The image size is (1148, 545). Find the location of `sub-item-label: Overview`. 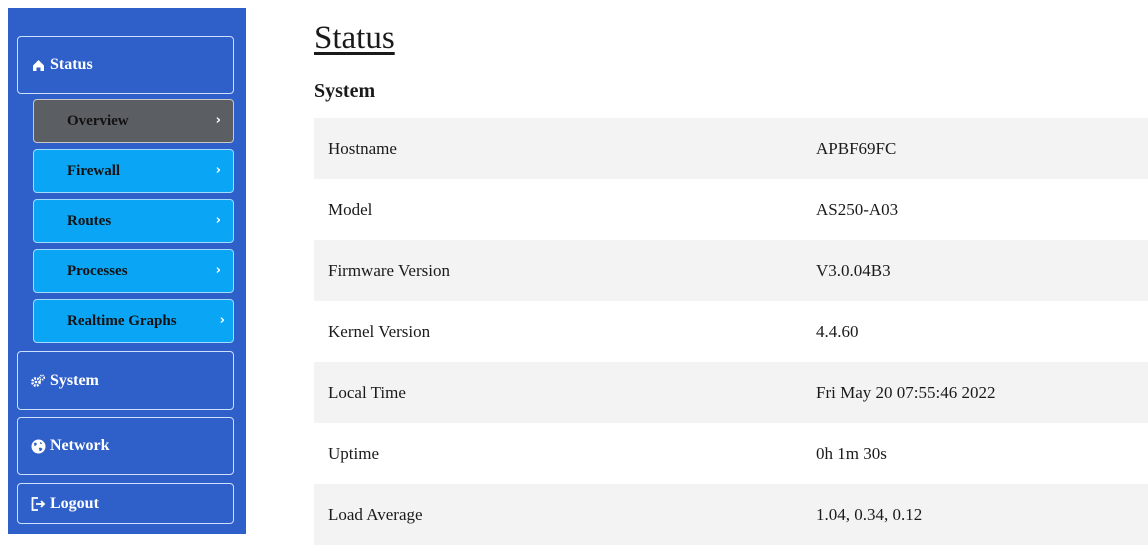

sub-item-label: Overview is located at coordinates (98, 120).